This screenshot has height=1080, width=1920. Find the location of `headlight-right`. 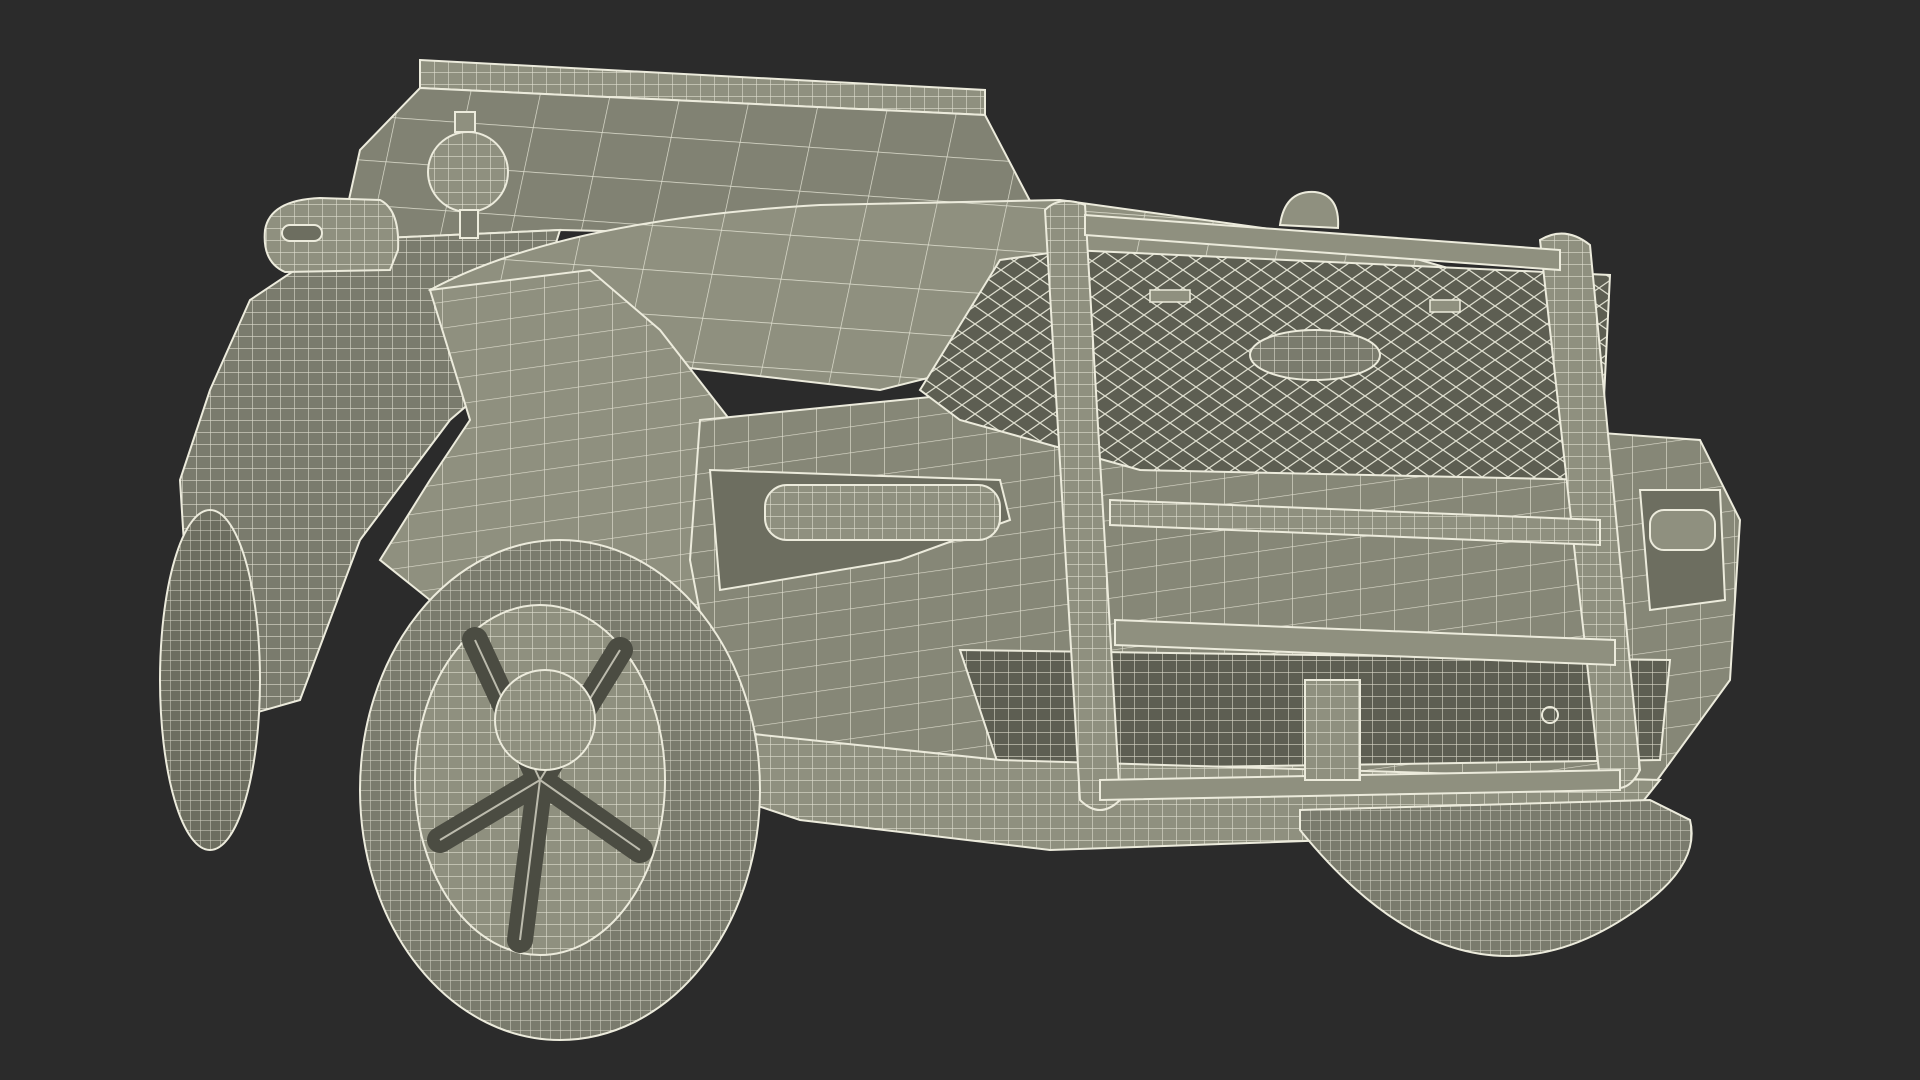

headlight-right is located at coordinates (1682, 550).